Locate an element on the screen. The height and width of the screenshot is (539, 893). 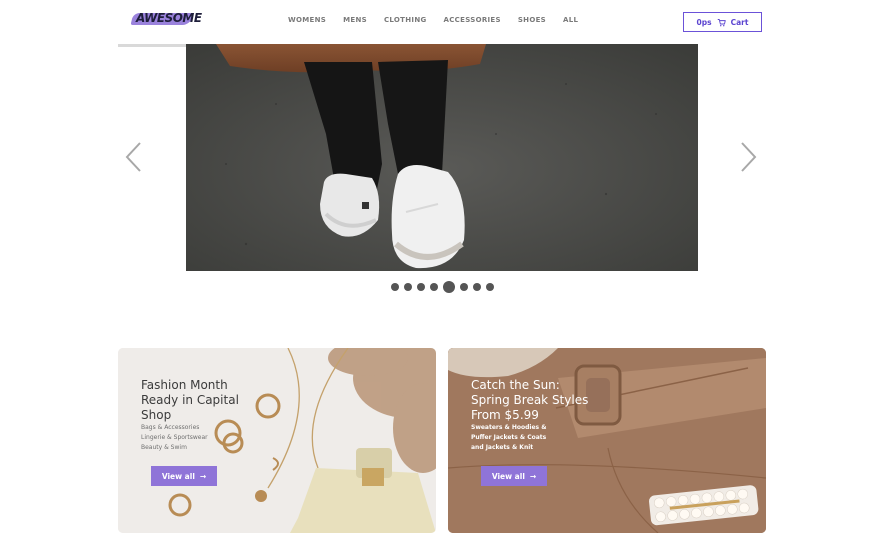
cart-count: 0ps is located at coordinates (704, 22).